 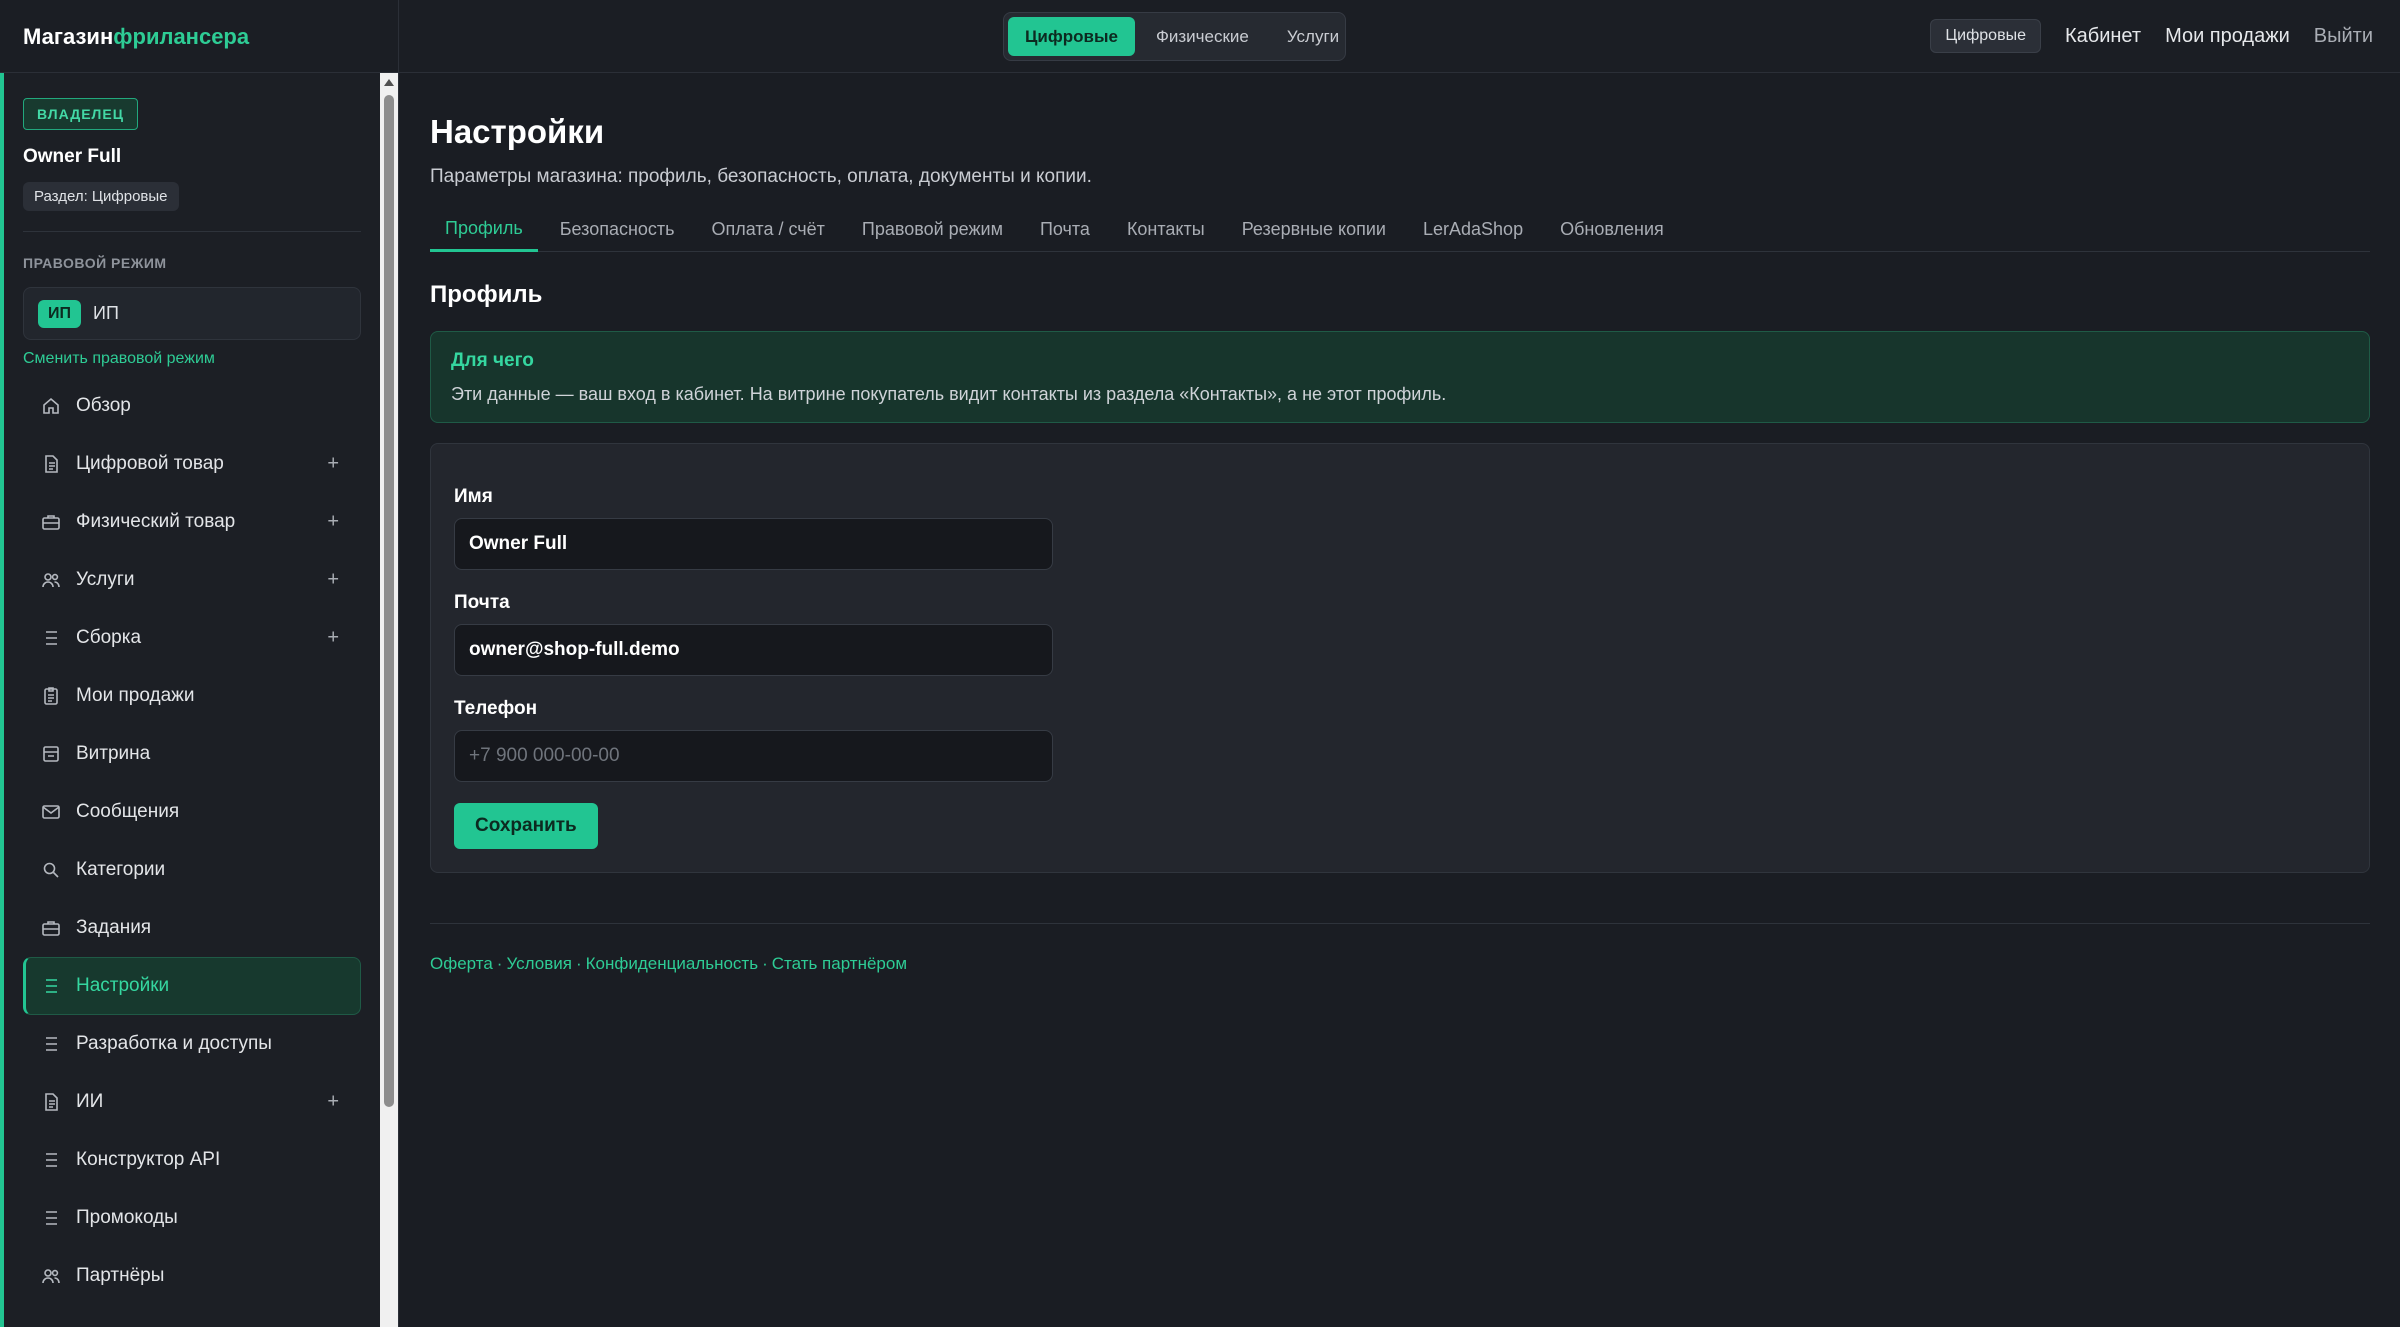 What do you see at coordinates (839, 963) in the screenshot?
I see `footer-link-become-partner: Стать партнёром` at bounding box center [839, 963].